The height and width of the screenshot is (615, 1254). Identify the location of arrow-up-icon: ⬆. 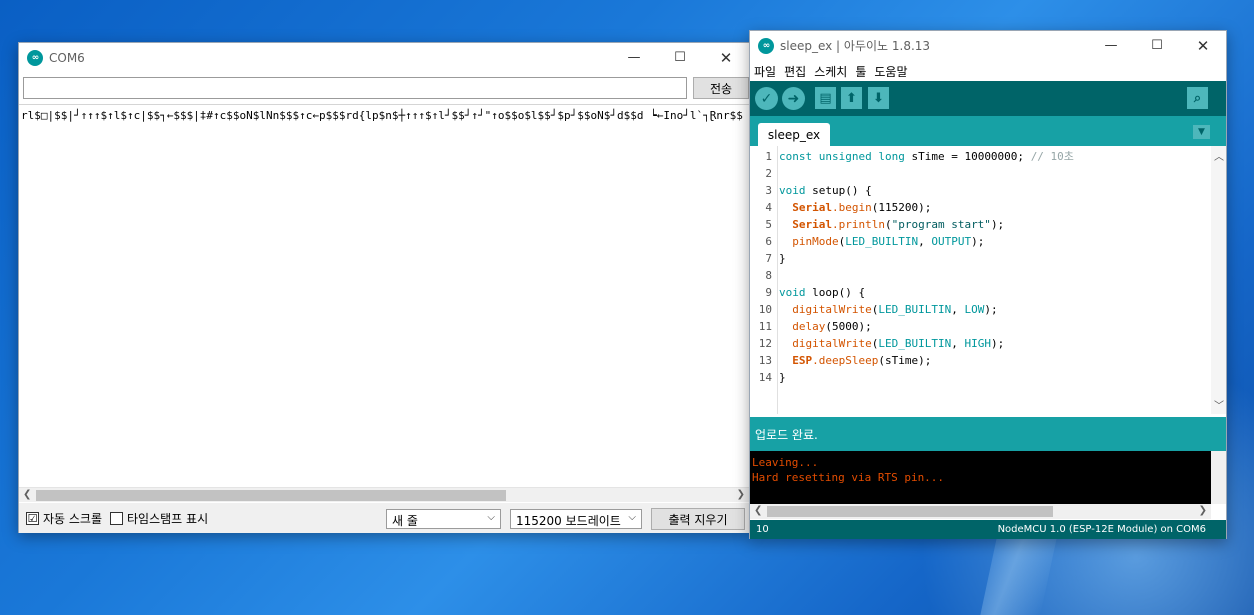
(851, 98).